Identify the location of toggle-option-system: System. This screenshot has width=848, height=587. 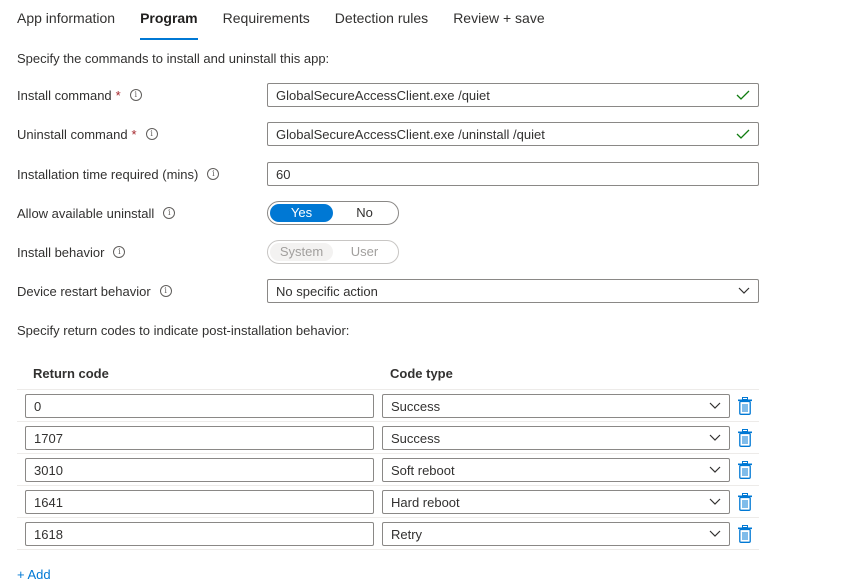
(301, 252).